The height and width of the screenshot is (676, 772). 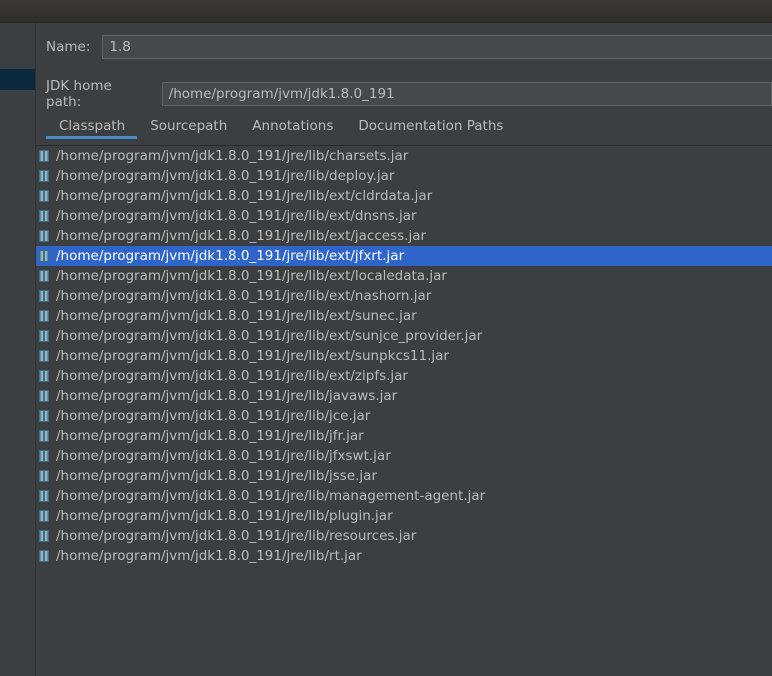 I want to click on tab-documentation-paths: Documentation Paths, so click(x=430, y=127).